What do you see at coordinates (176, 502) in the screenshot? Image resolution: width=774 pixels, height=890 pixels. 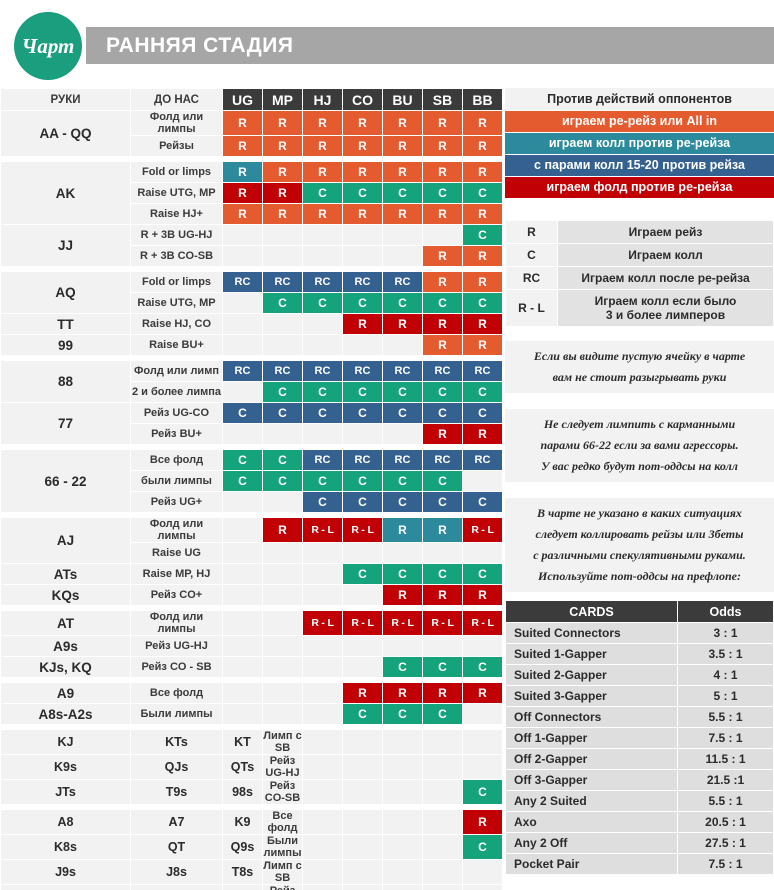 I see `action-label: Рейз UG+` at bounding box center [176, 502].